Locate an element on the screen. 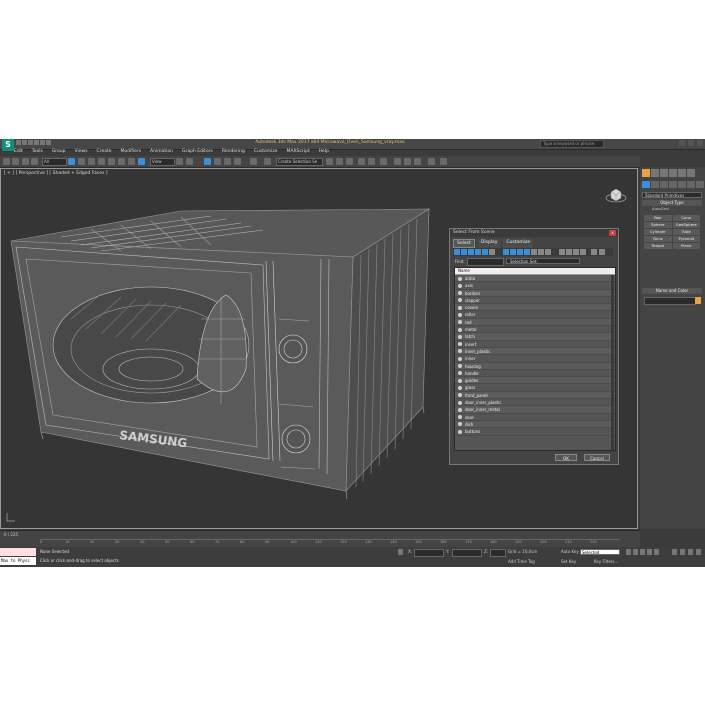 This screenshot has height=705, width=705. spinner-snap-icon is located at coordinates (237, 161).